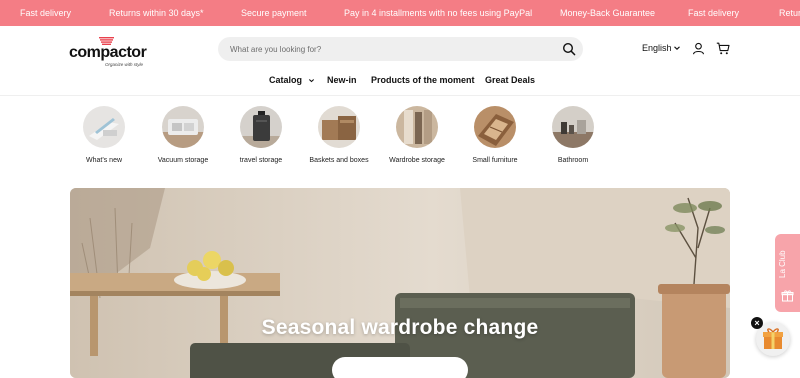 This screenshot has height=378, width=800. Describe the element at coordinates (510, 80) in the screenshot. I see `nav-item-great-deals: Great Deals` at that location.